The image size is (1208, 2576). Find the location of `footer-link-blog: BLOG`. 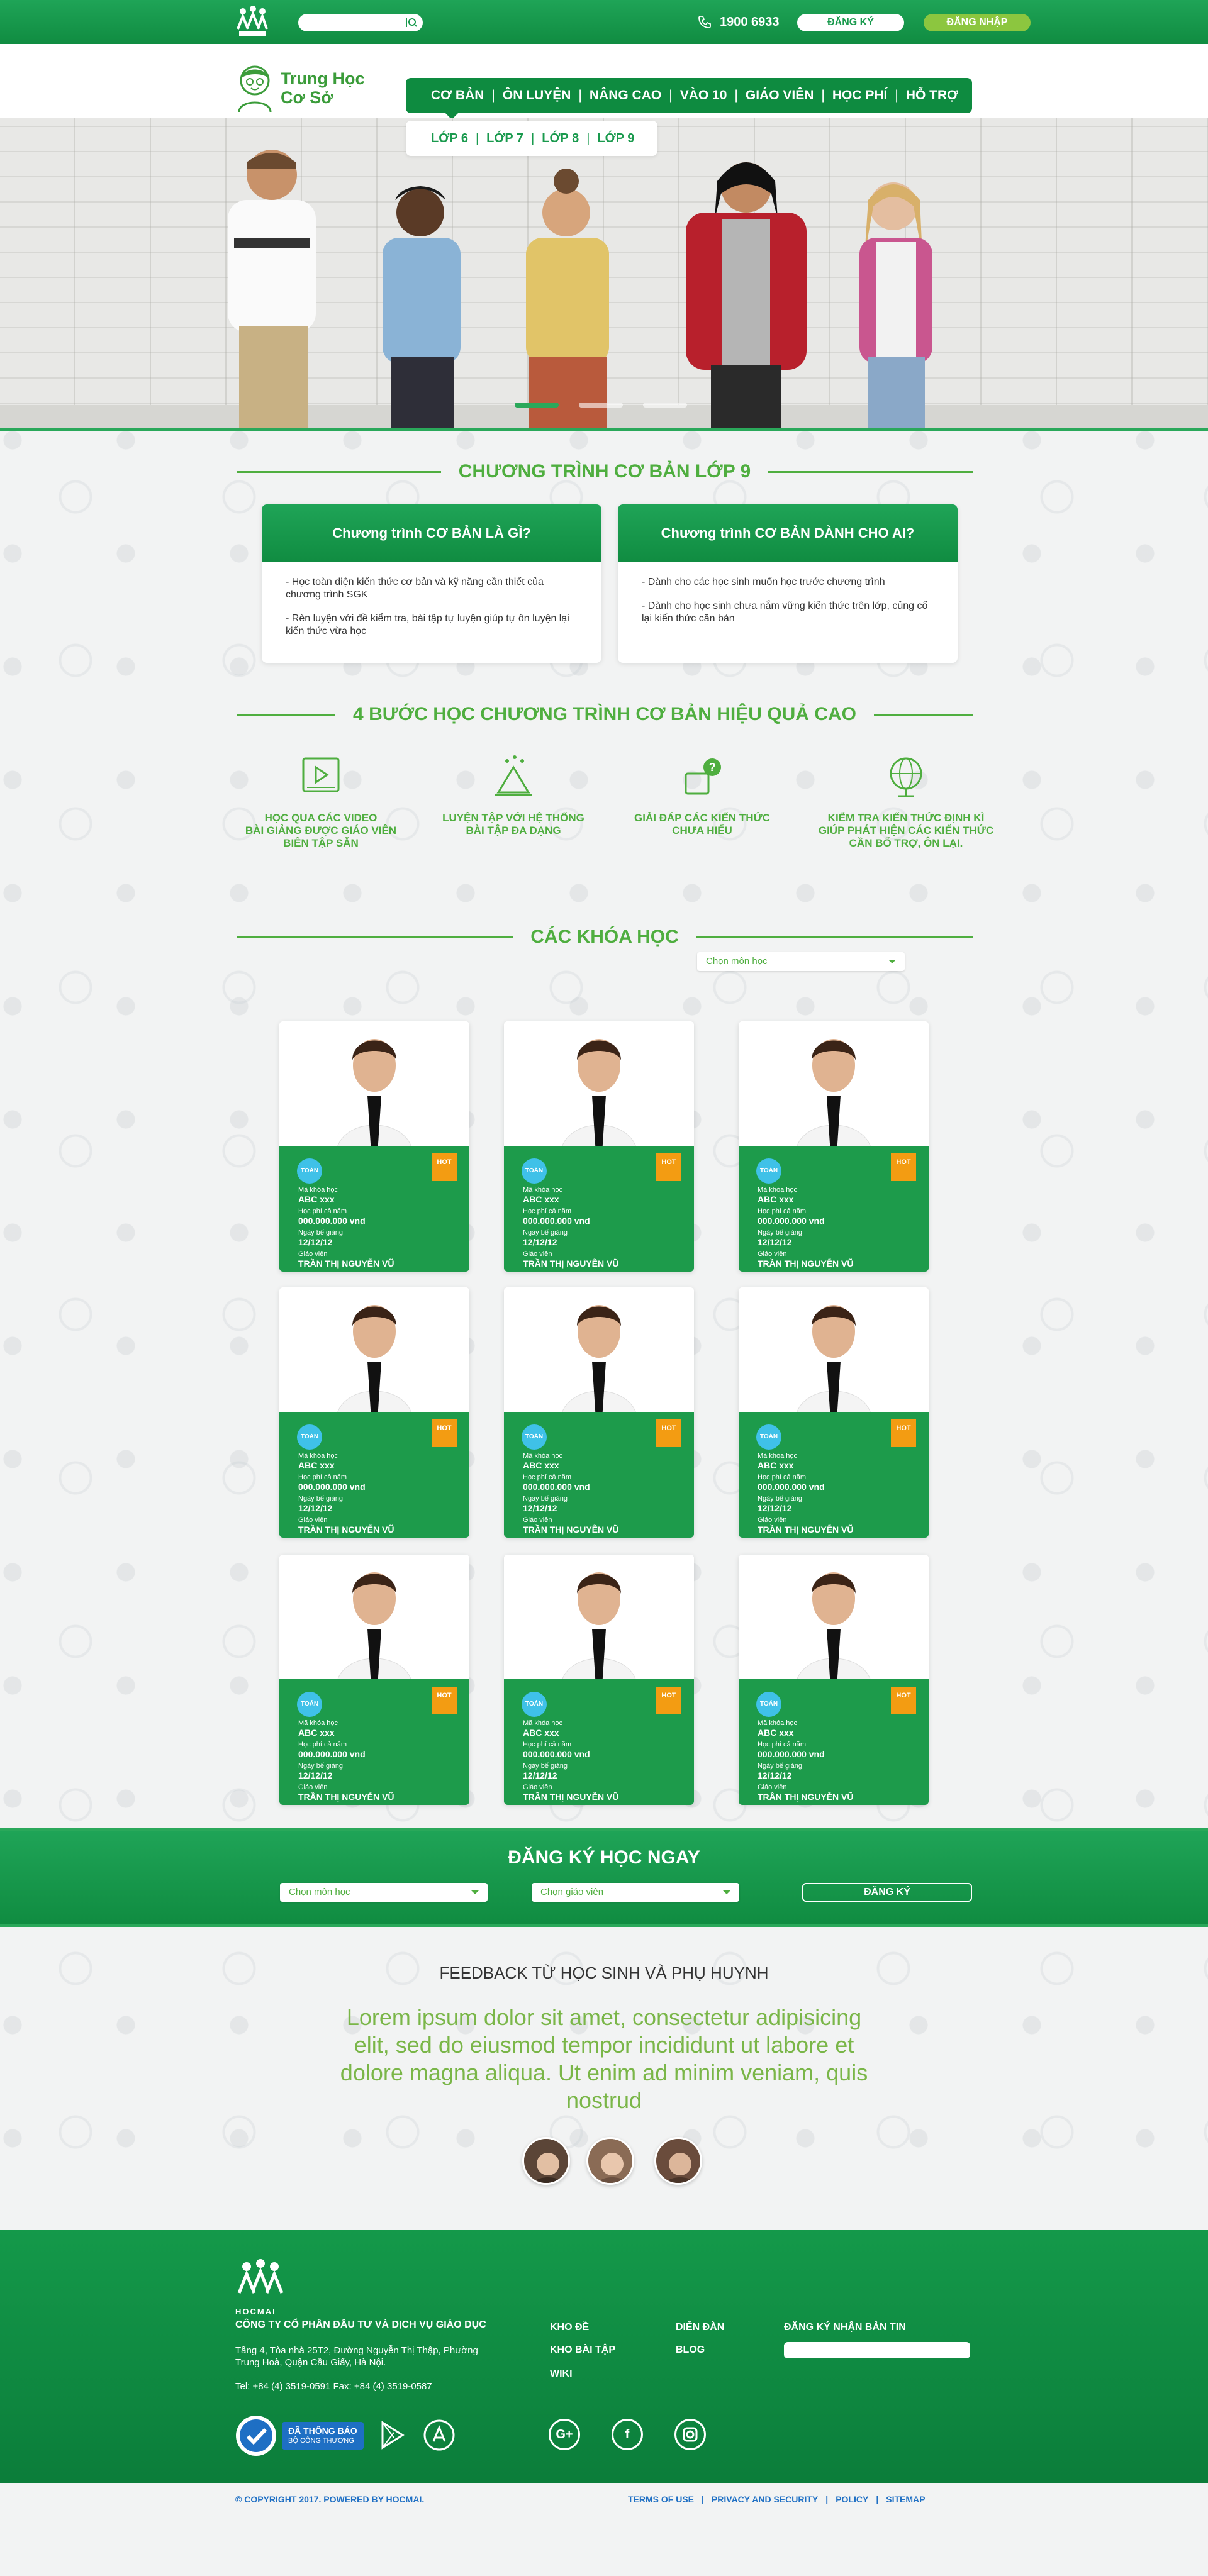

footer-link-blog: BLOG is located at coordinates (690, 2350).